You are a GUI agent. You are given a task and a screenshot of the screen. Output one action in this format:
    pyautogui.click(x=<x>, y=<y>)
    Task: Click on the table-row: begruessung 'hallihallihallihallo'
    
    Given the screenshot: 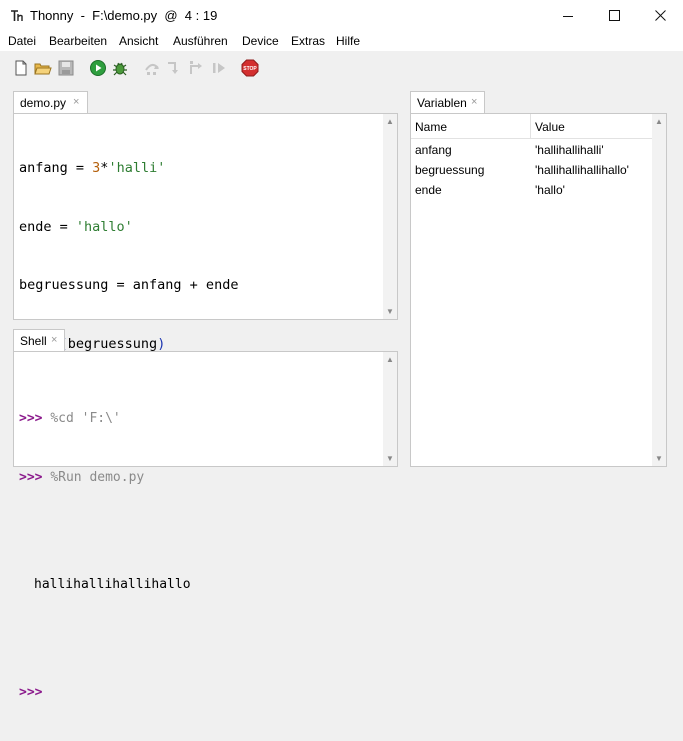 What is the action you would take?
    pyautogui.click(x=531, y=171)
    